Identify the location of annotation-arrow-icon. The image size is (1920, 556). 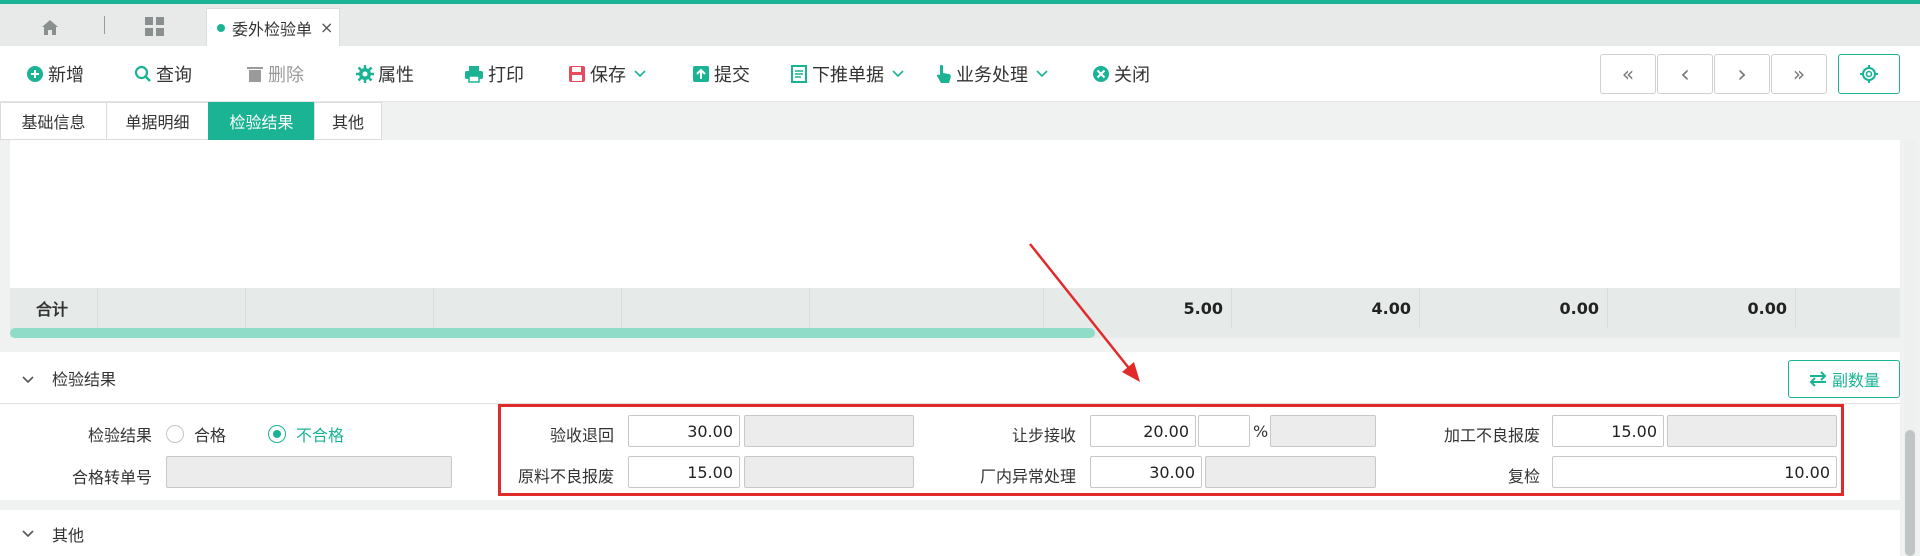
(1084, 312).